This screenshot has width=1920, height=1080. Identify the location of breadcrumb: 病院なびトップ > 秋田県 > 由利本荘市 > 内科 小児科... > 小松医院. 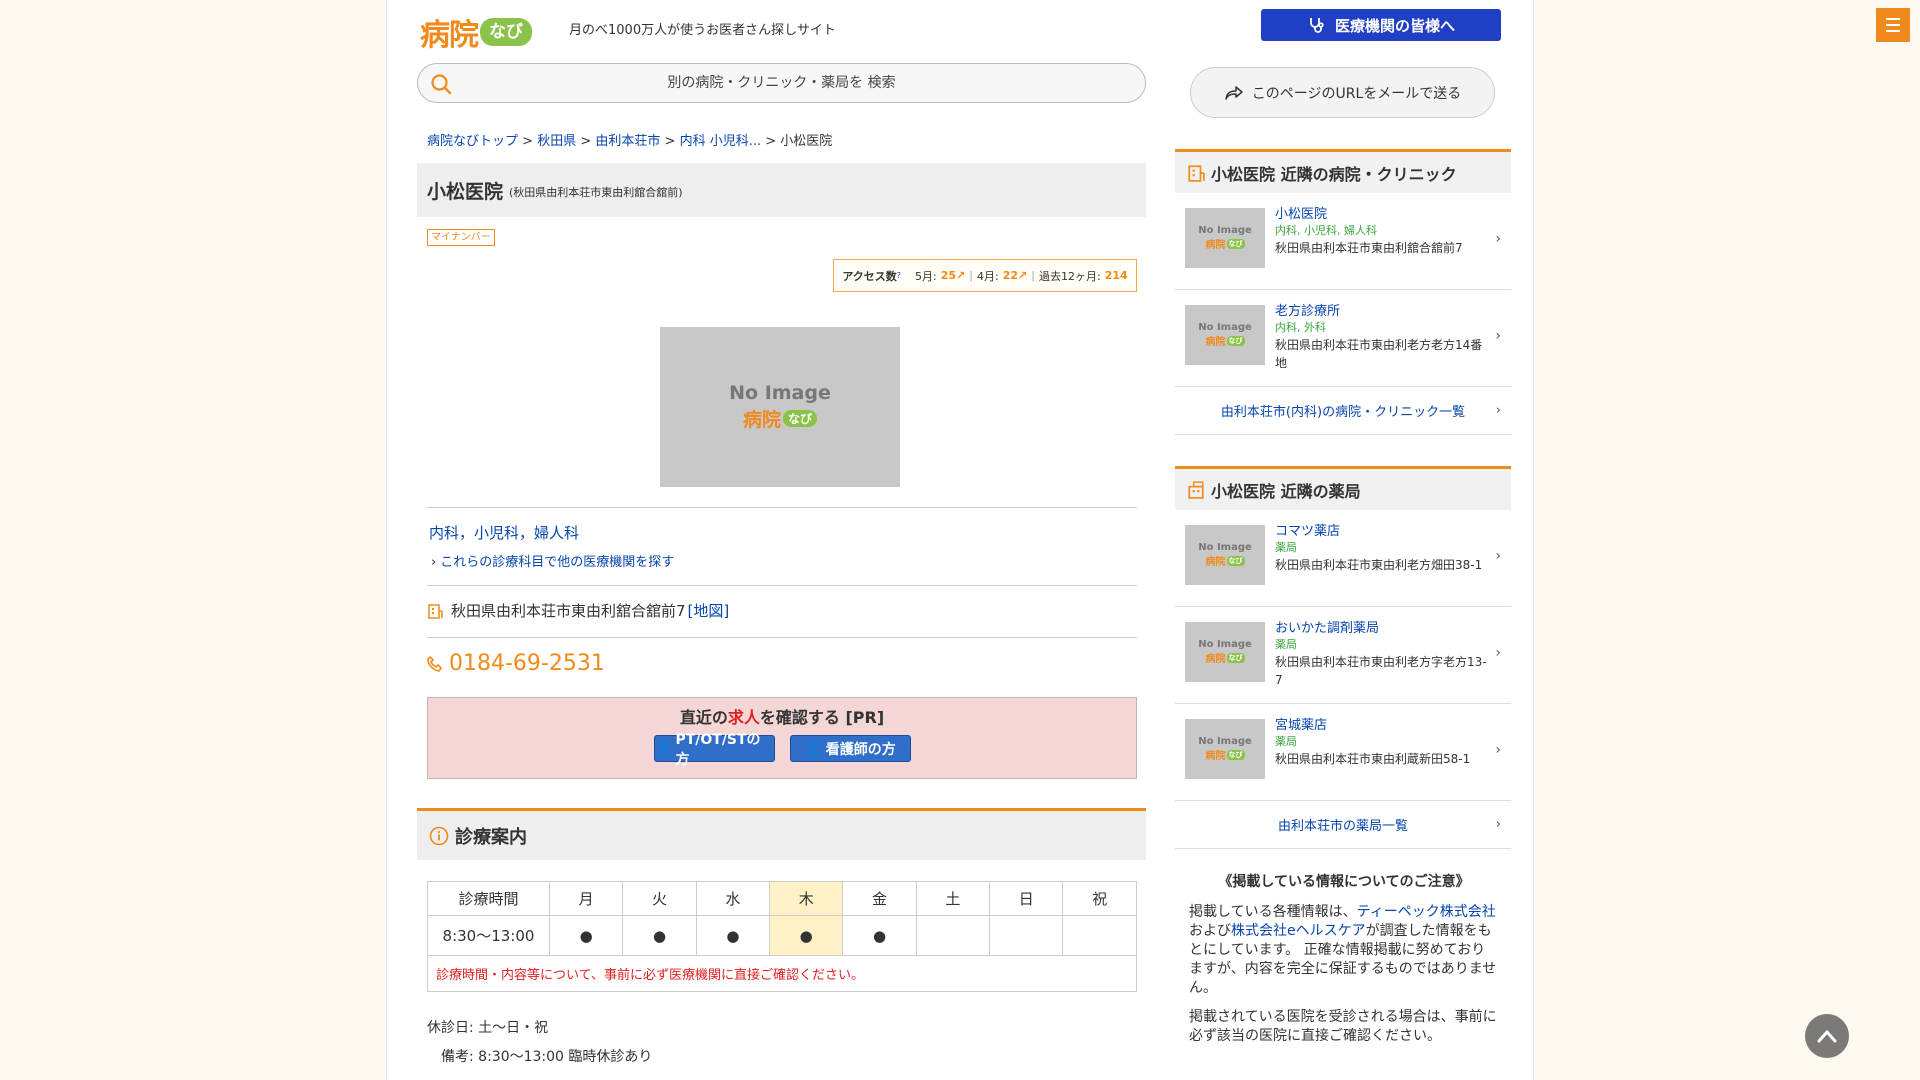
(629, 139).